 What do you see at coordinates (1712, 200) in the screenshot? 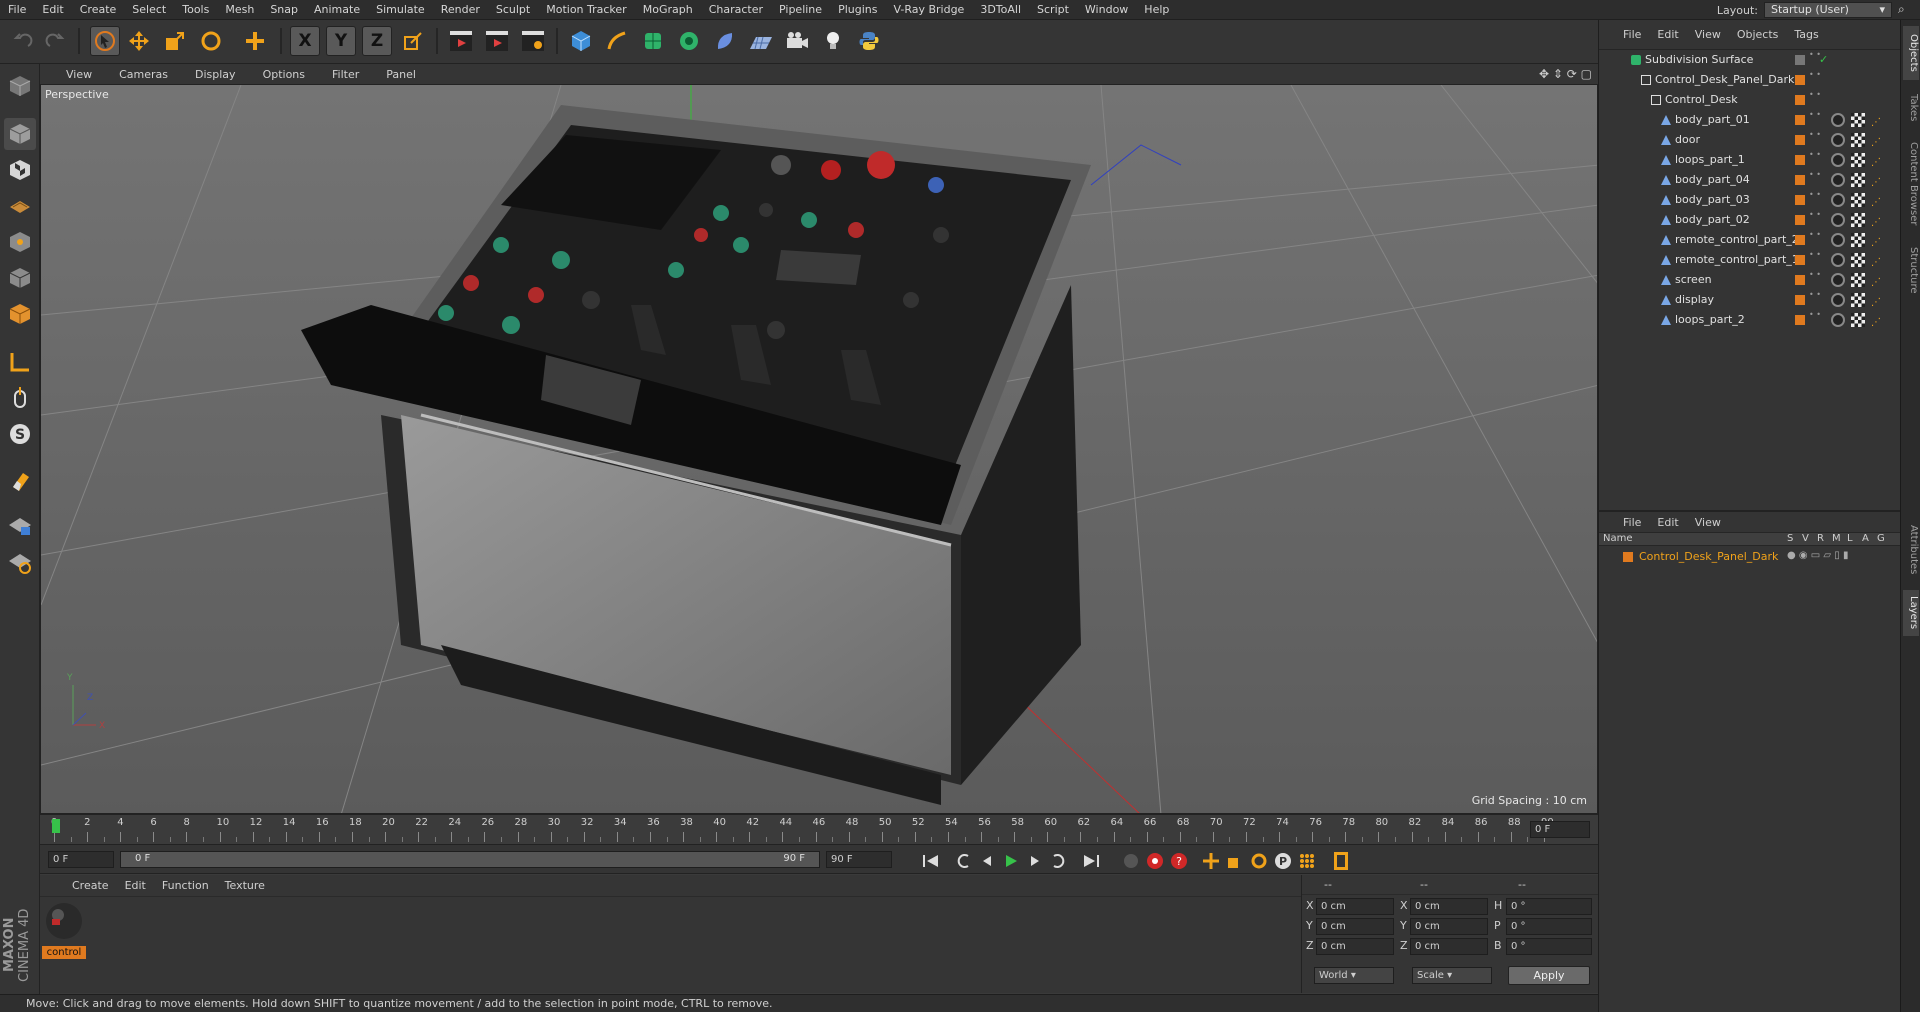
I see `object-name: body_part_03` at bounding box center [1712, 200].